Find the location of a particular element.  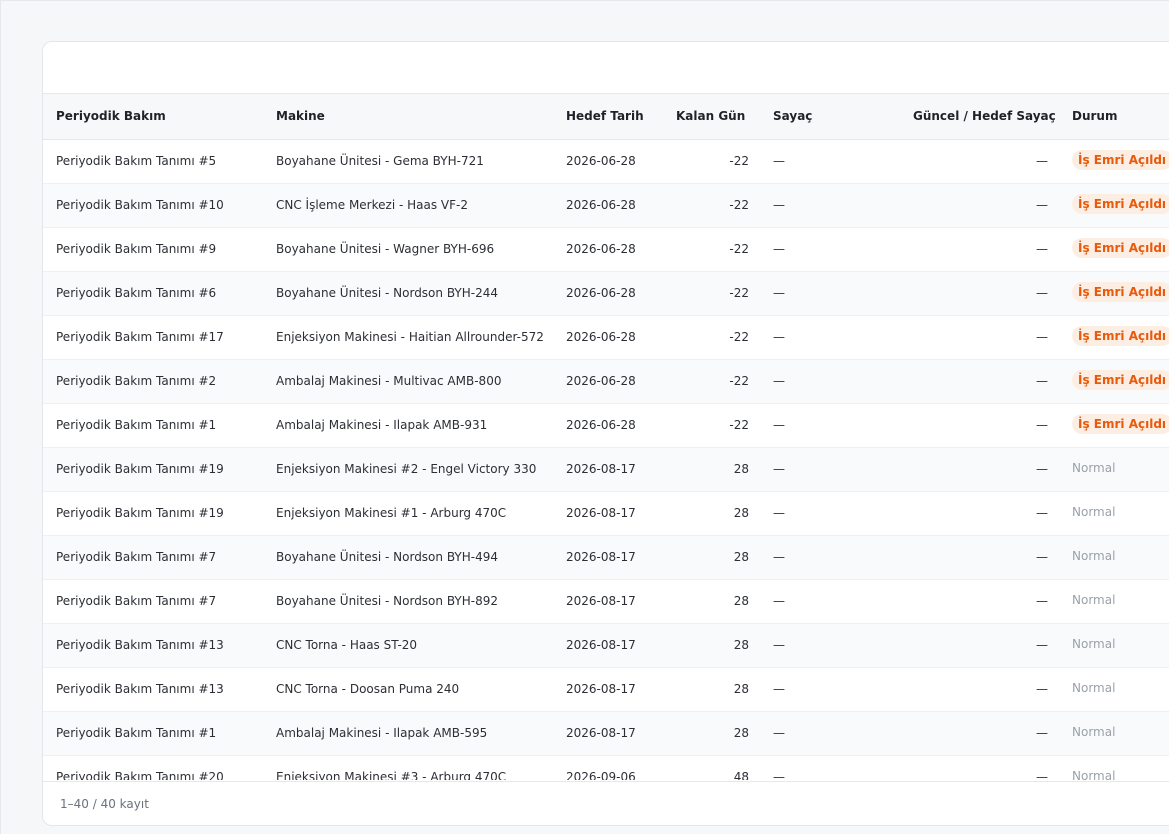

cell-makine: Boyahane Ünitesi - Nordson BYH-494 is located at coordinates (387, 557).